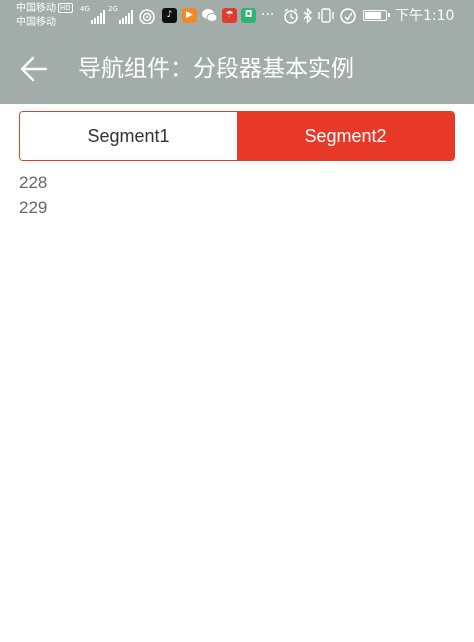  Describe the element at coordinates (65, 8) in the screenshot. I see `hd-voice-badge: HD` at that location.